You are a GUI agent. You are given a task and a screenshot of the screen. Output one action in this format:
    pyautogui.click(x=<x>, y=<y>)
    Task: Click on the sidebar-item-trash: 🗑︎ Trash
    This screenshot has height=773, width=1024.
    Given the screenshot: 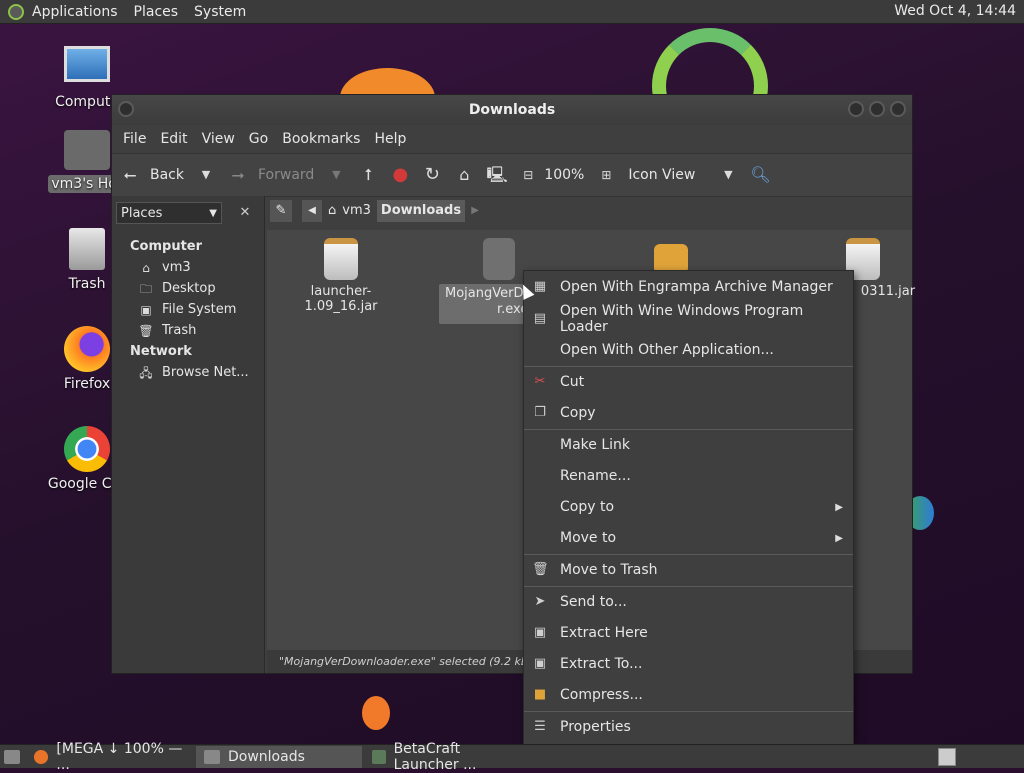 What is the action you would take?
    pyautogui.click(x=188, y=330)
    